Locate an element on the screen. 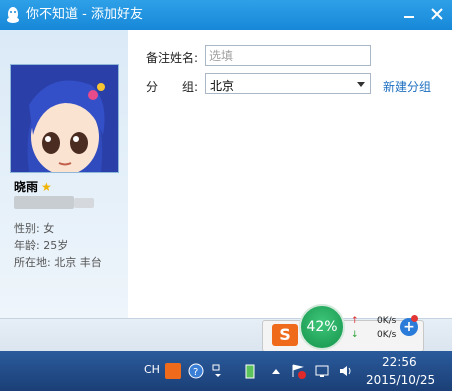 The height and width of the screenshot is (391, 452). group-label-part1: 分 is located at coordinates (152, 87).